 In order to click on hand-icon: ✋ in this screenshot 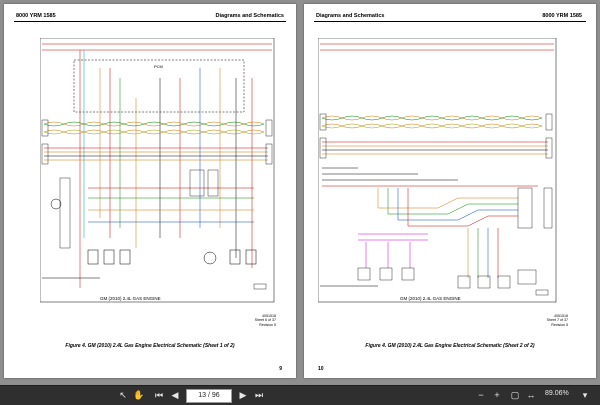, I will do `click(139, 395)`.